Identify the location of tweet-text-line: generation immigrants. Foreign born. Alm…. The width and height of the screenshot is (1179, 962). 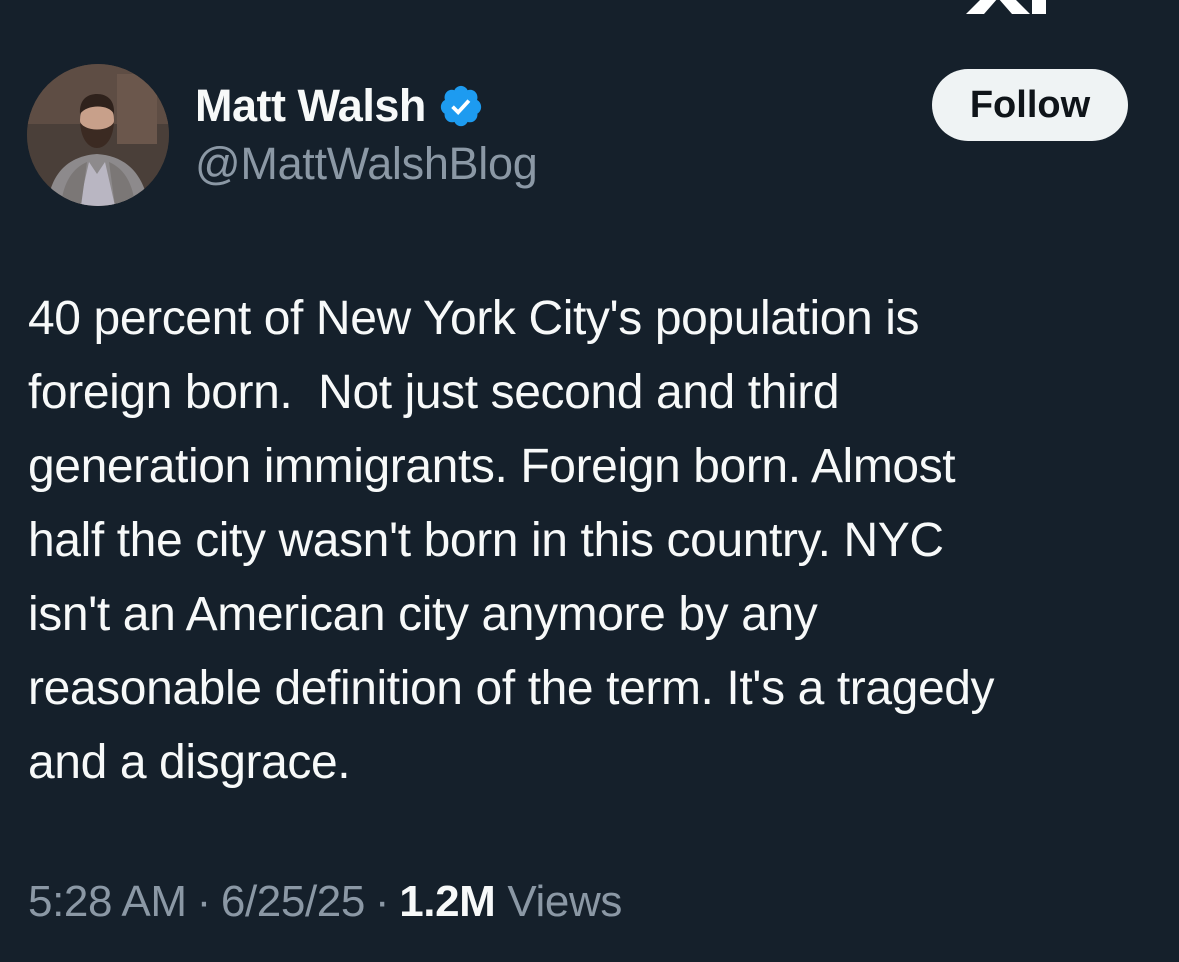
(492, 466).